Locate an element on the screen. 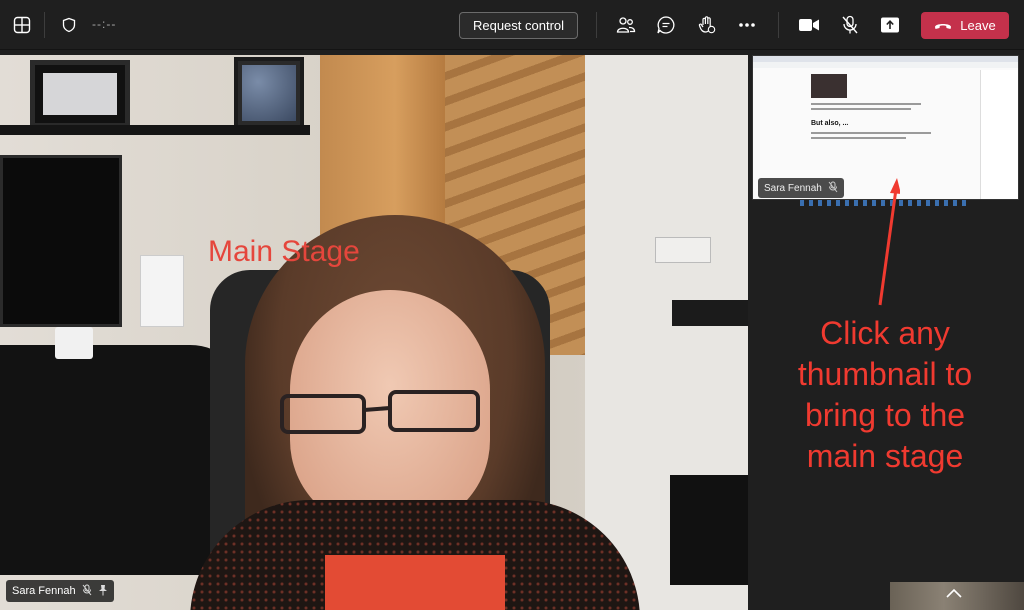 Image resolution: width=1024 pixels, height=610 pixels. stage-participant-name-tag: Sara Fennah is located at coordinates (60, 591).